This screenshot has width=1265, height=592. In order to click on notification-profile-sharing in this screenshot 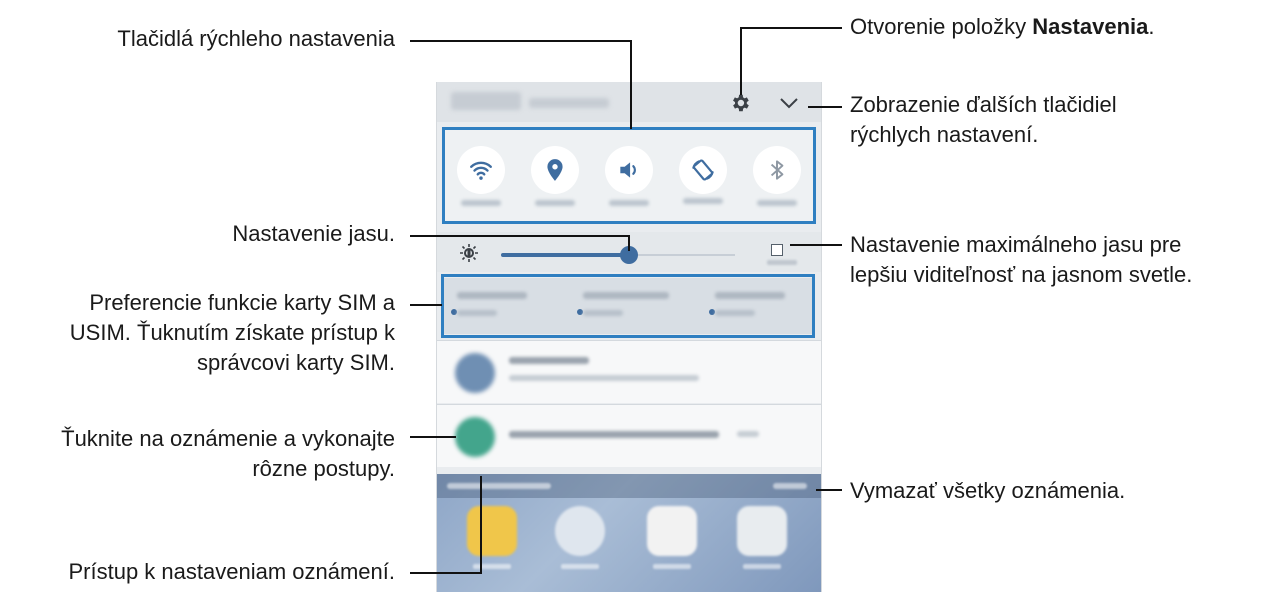, I will do `click(629, 371)`.